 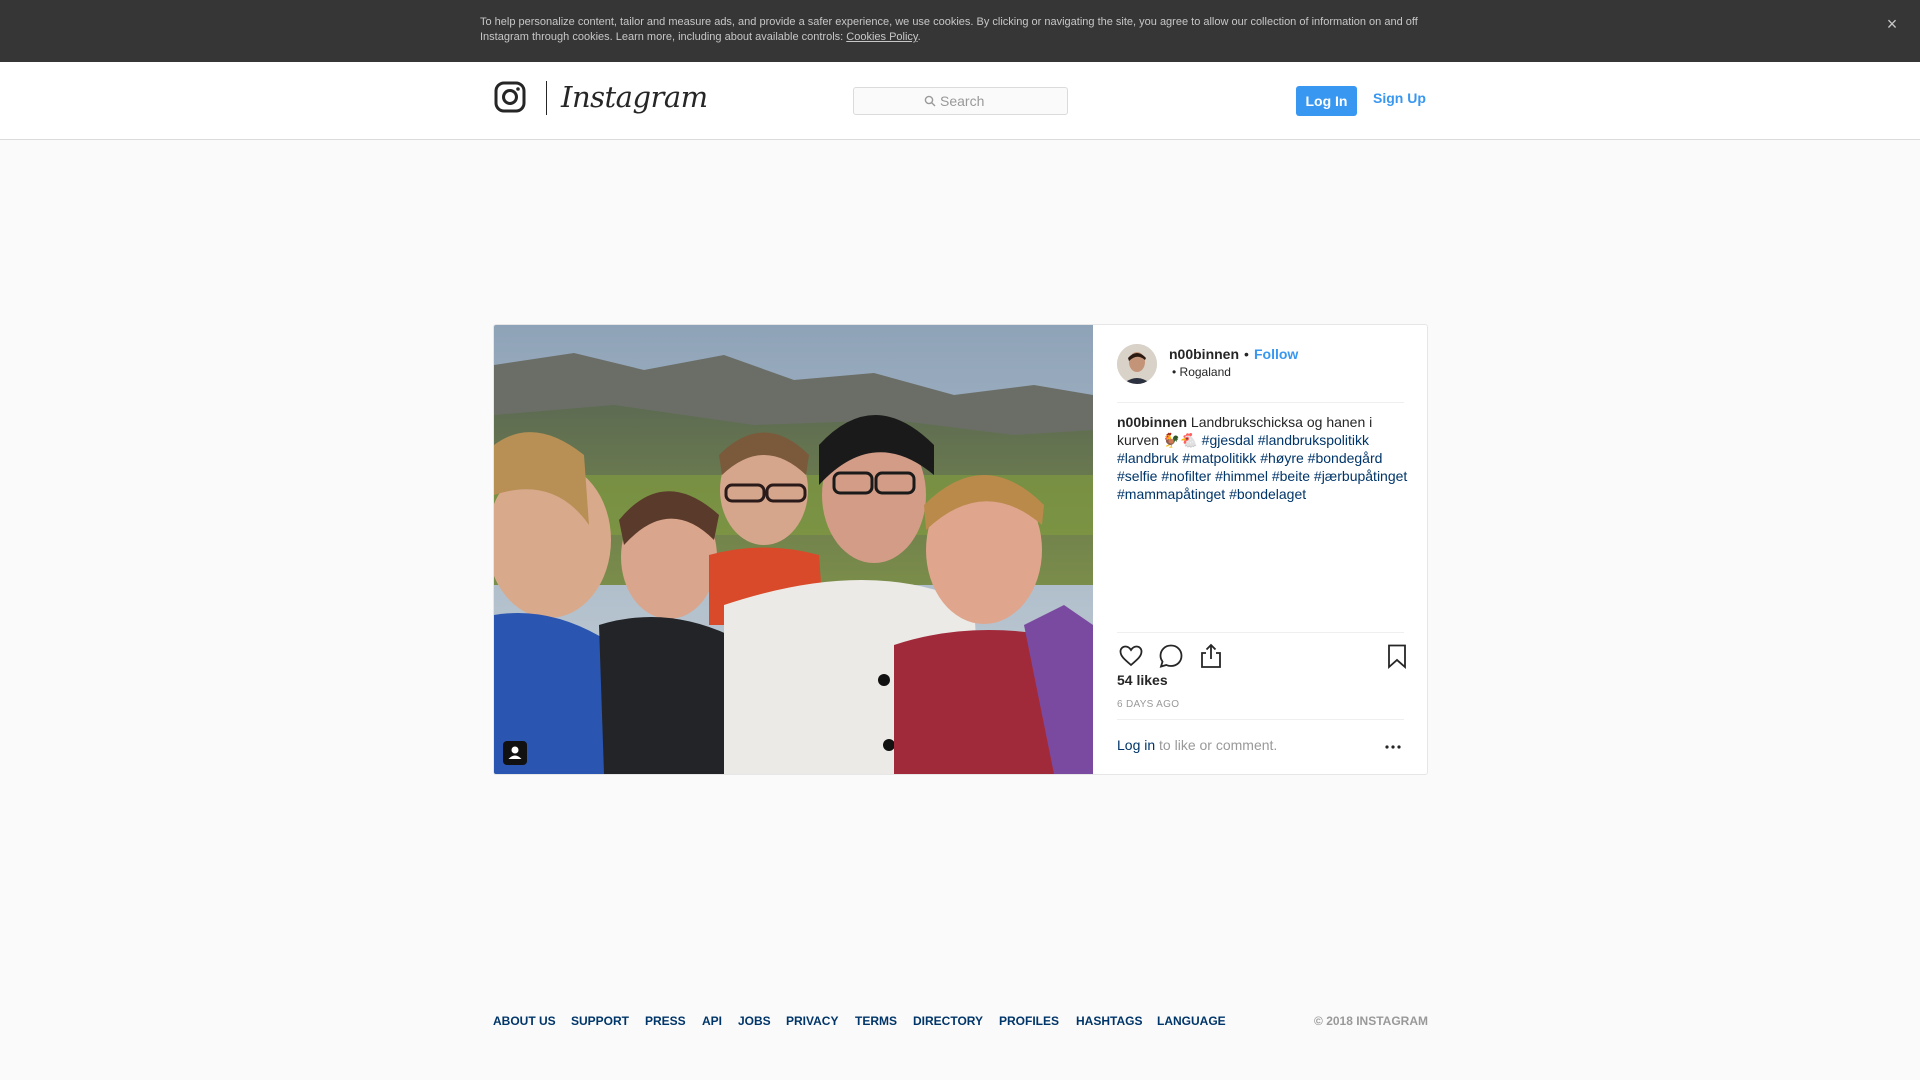 I want to click on footer-link-press: PRESS, so click(x=665, y=1021).